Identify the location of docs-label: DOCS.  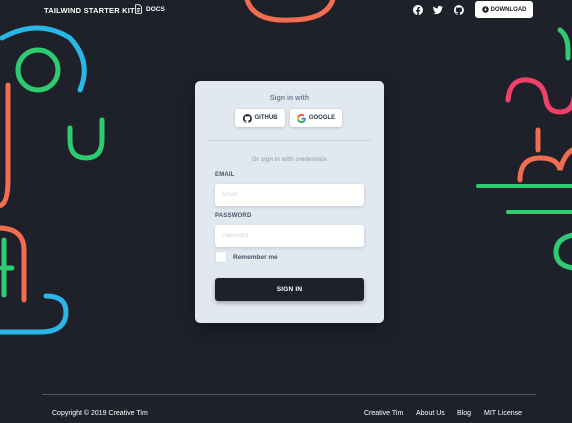
(155, 9).